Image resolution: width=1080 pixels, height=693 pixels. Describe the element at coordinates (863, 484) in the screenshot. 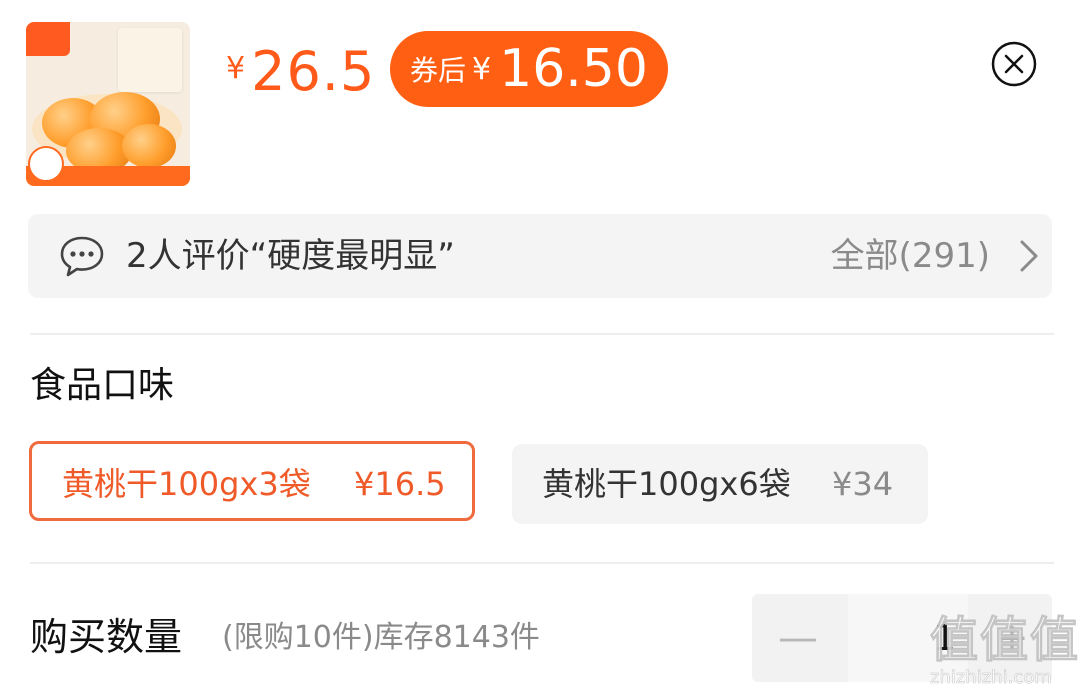

I see `option-price: ¥34` at that location.